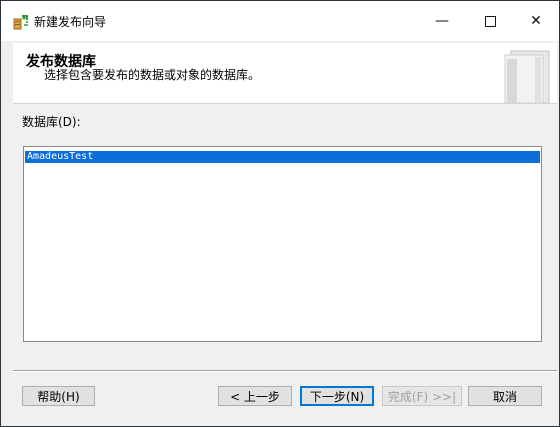 The image size is (560, 427). I want to click on database-list-label: 数据库(D):, so click(51, 122).